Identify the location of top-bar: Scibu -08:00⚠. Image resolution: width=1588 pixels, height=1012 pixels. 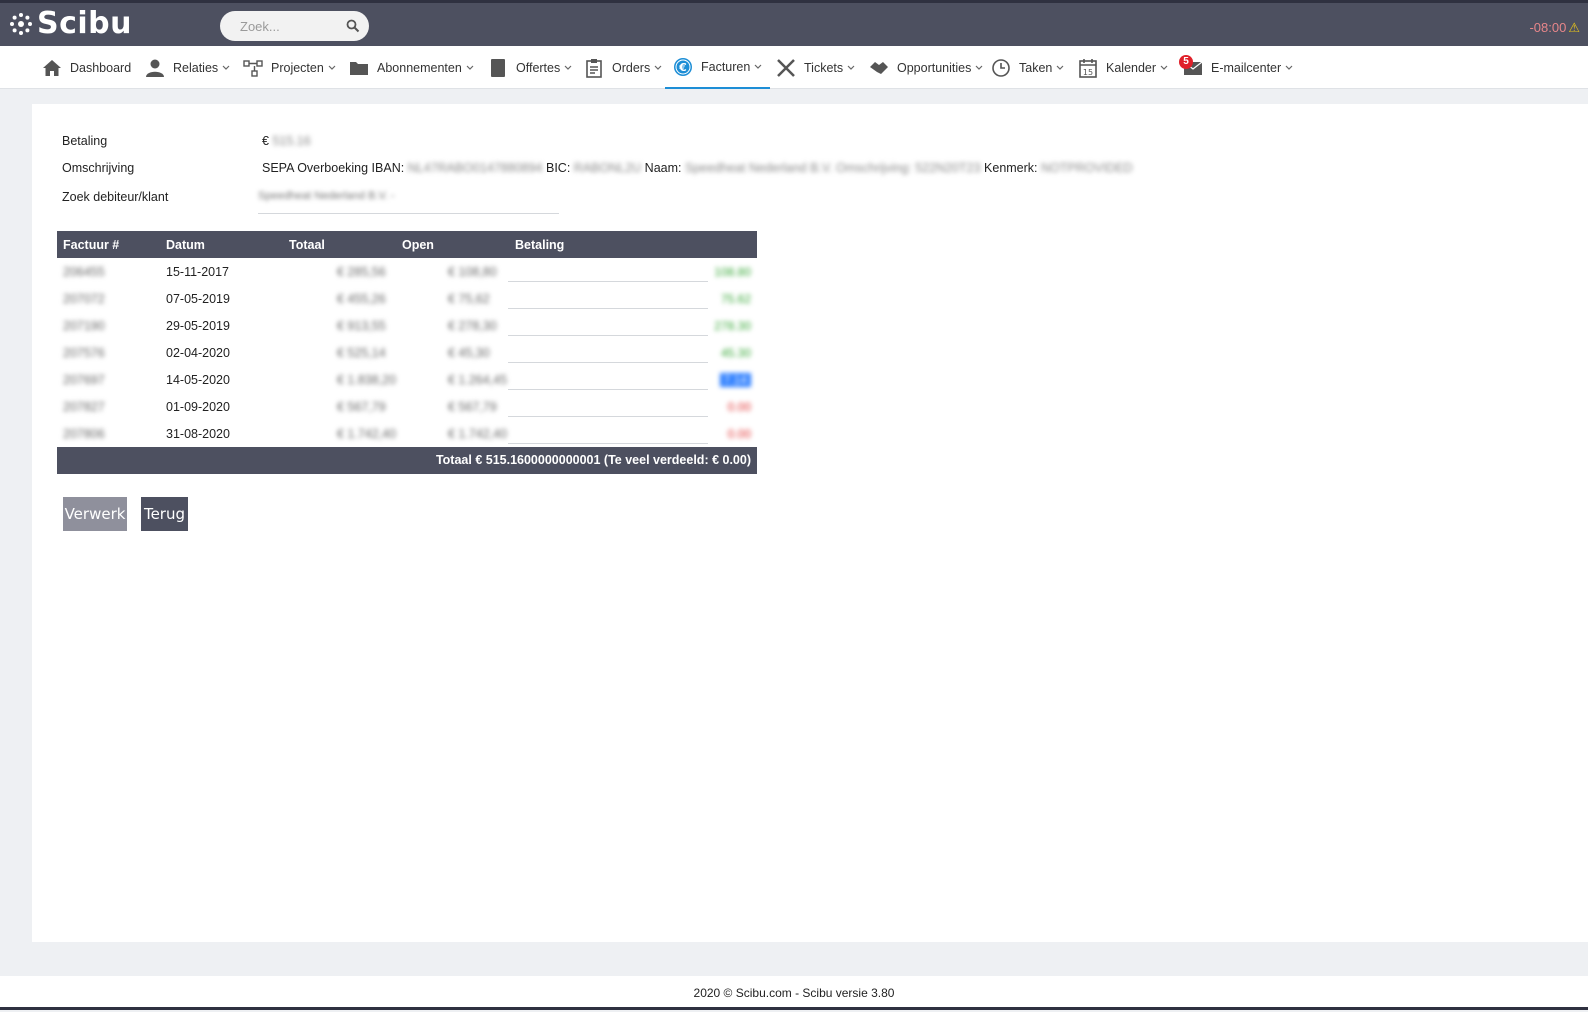
(794, 23).